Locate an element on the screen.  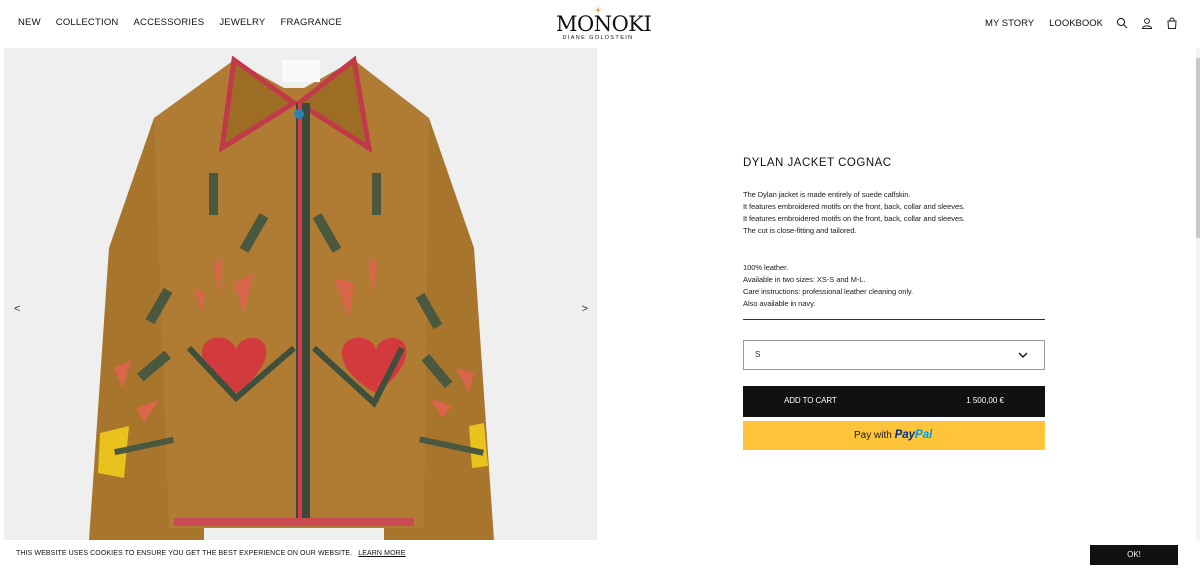
nav-accessories: ACCESSORIES is located at coordinates (168, 22).